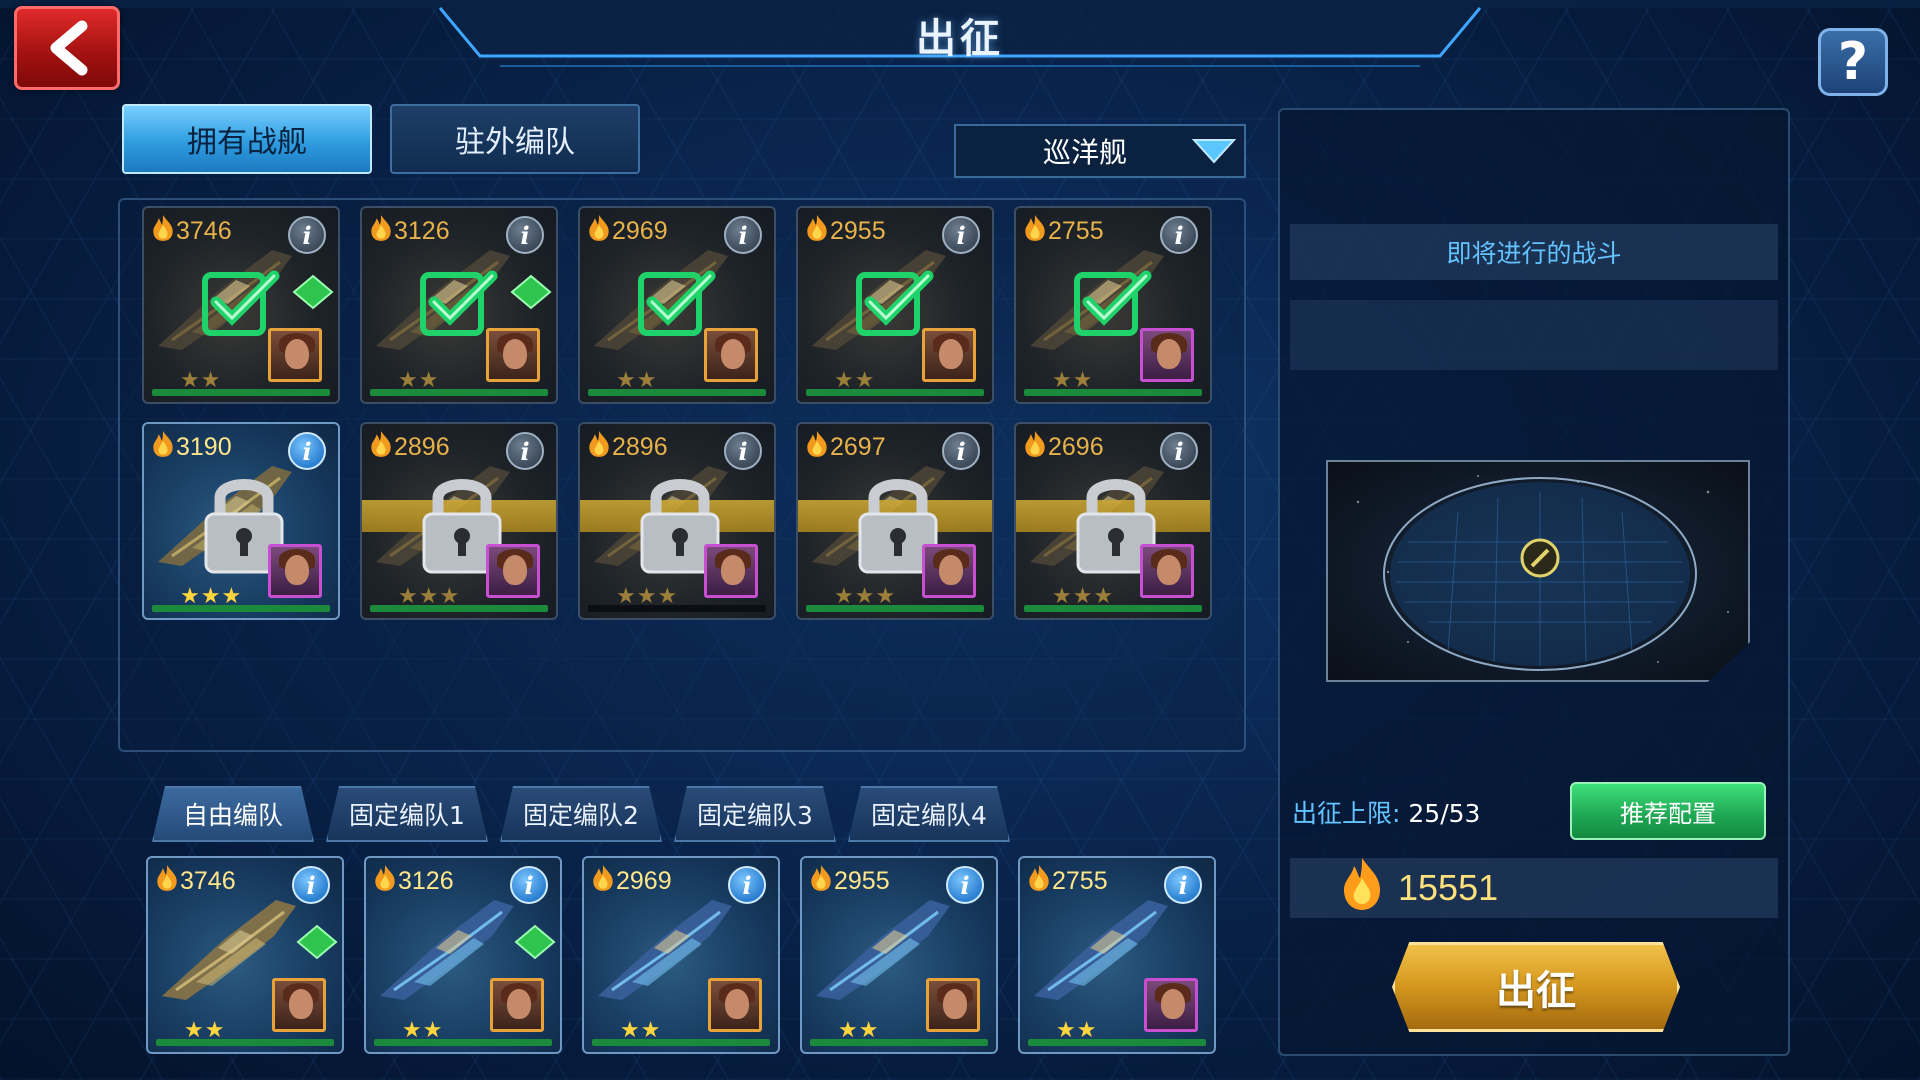 Image resolution: width=1920 pixels, height=1080 pixels. I want to click on back-button, so click(67, 48).